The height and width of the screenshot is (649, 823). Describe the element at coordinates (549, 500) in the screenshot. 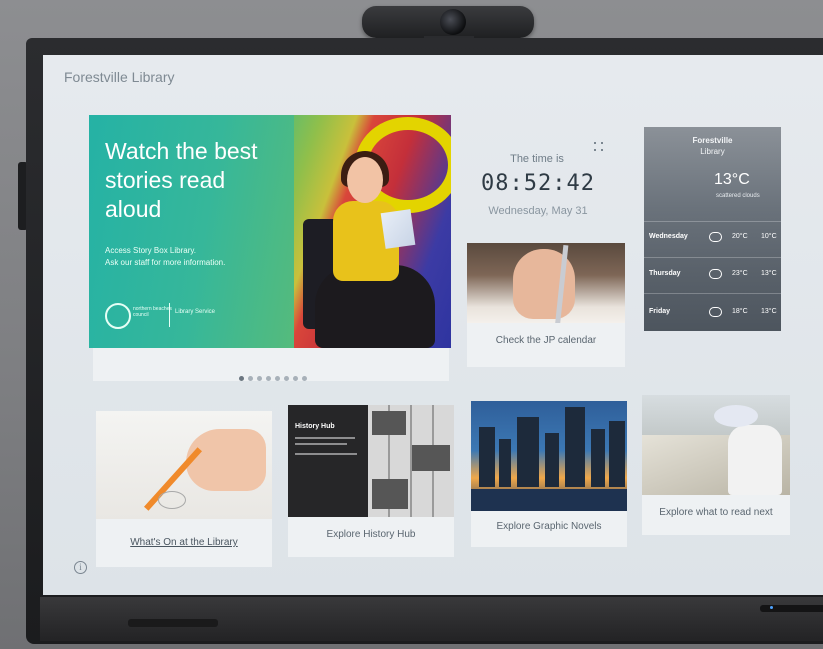

I see `water-shape` at that location.